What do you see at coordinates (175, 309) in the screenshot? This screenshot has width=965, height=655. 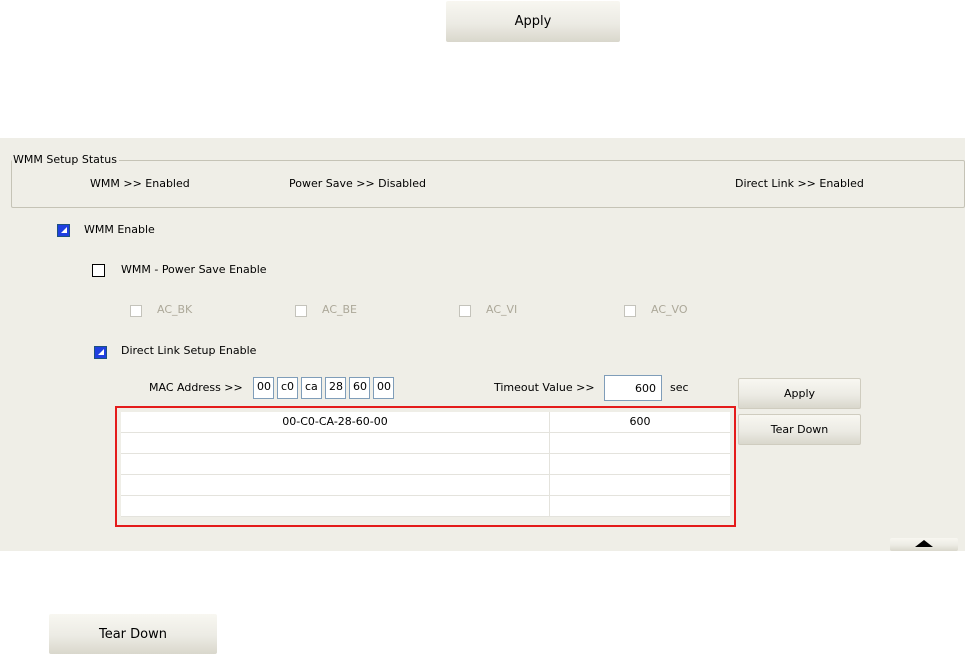 I see `ac-bk-label: AC_BK` at bounding box center [175, 309].